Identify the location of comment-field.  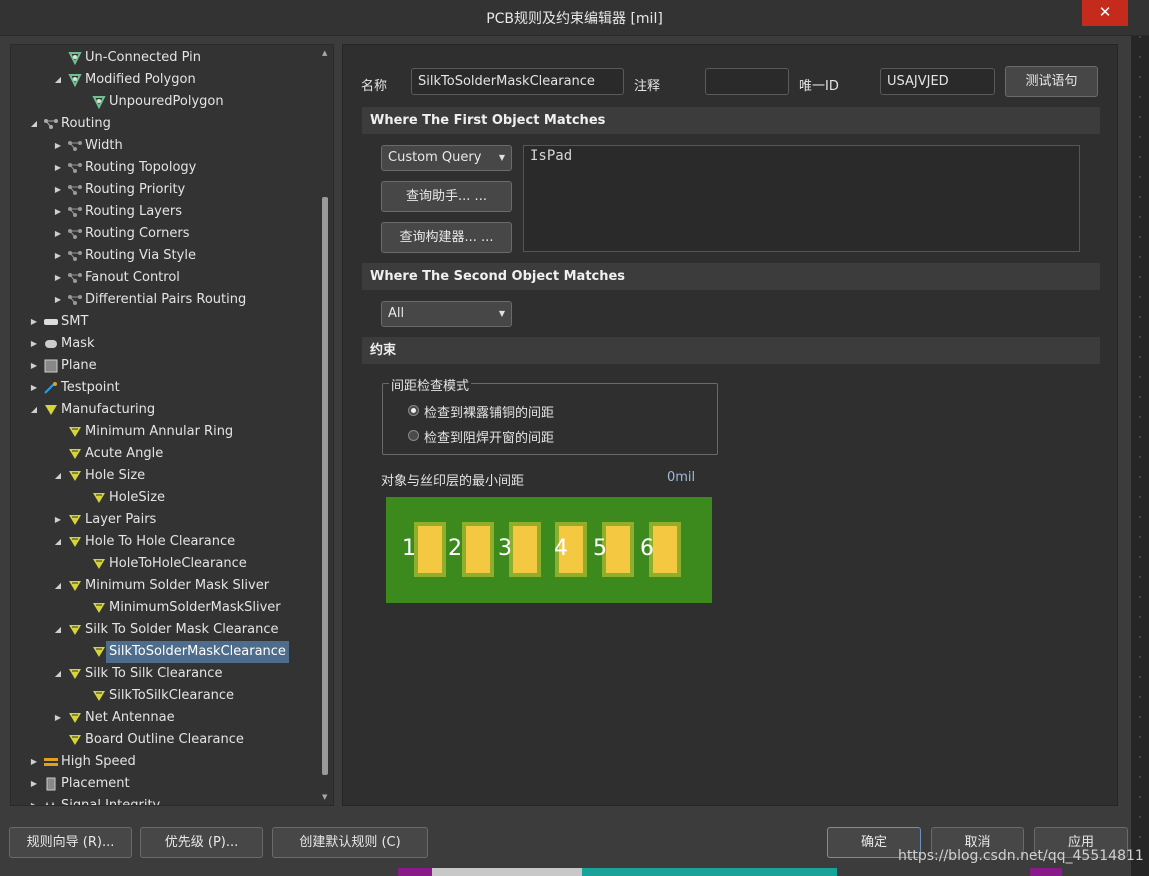
(747, 81).